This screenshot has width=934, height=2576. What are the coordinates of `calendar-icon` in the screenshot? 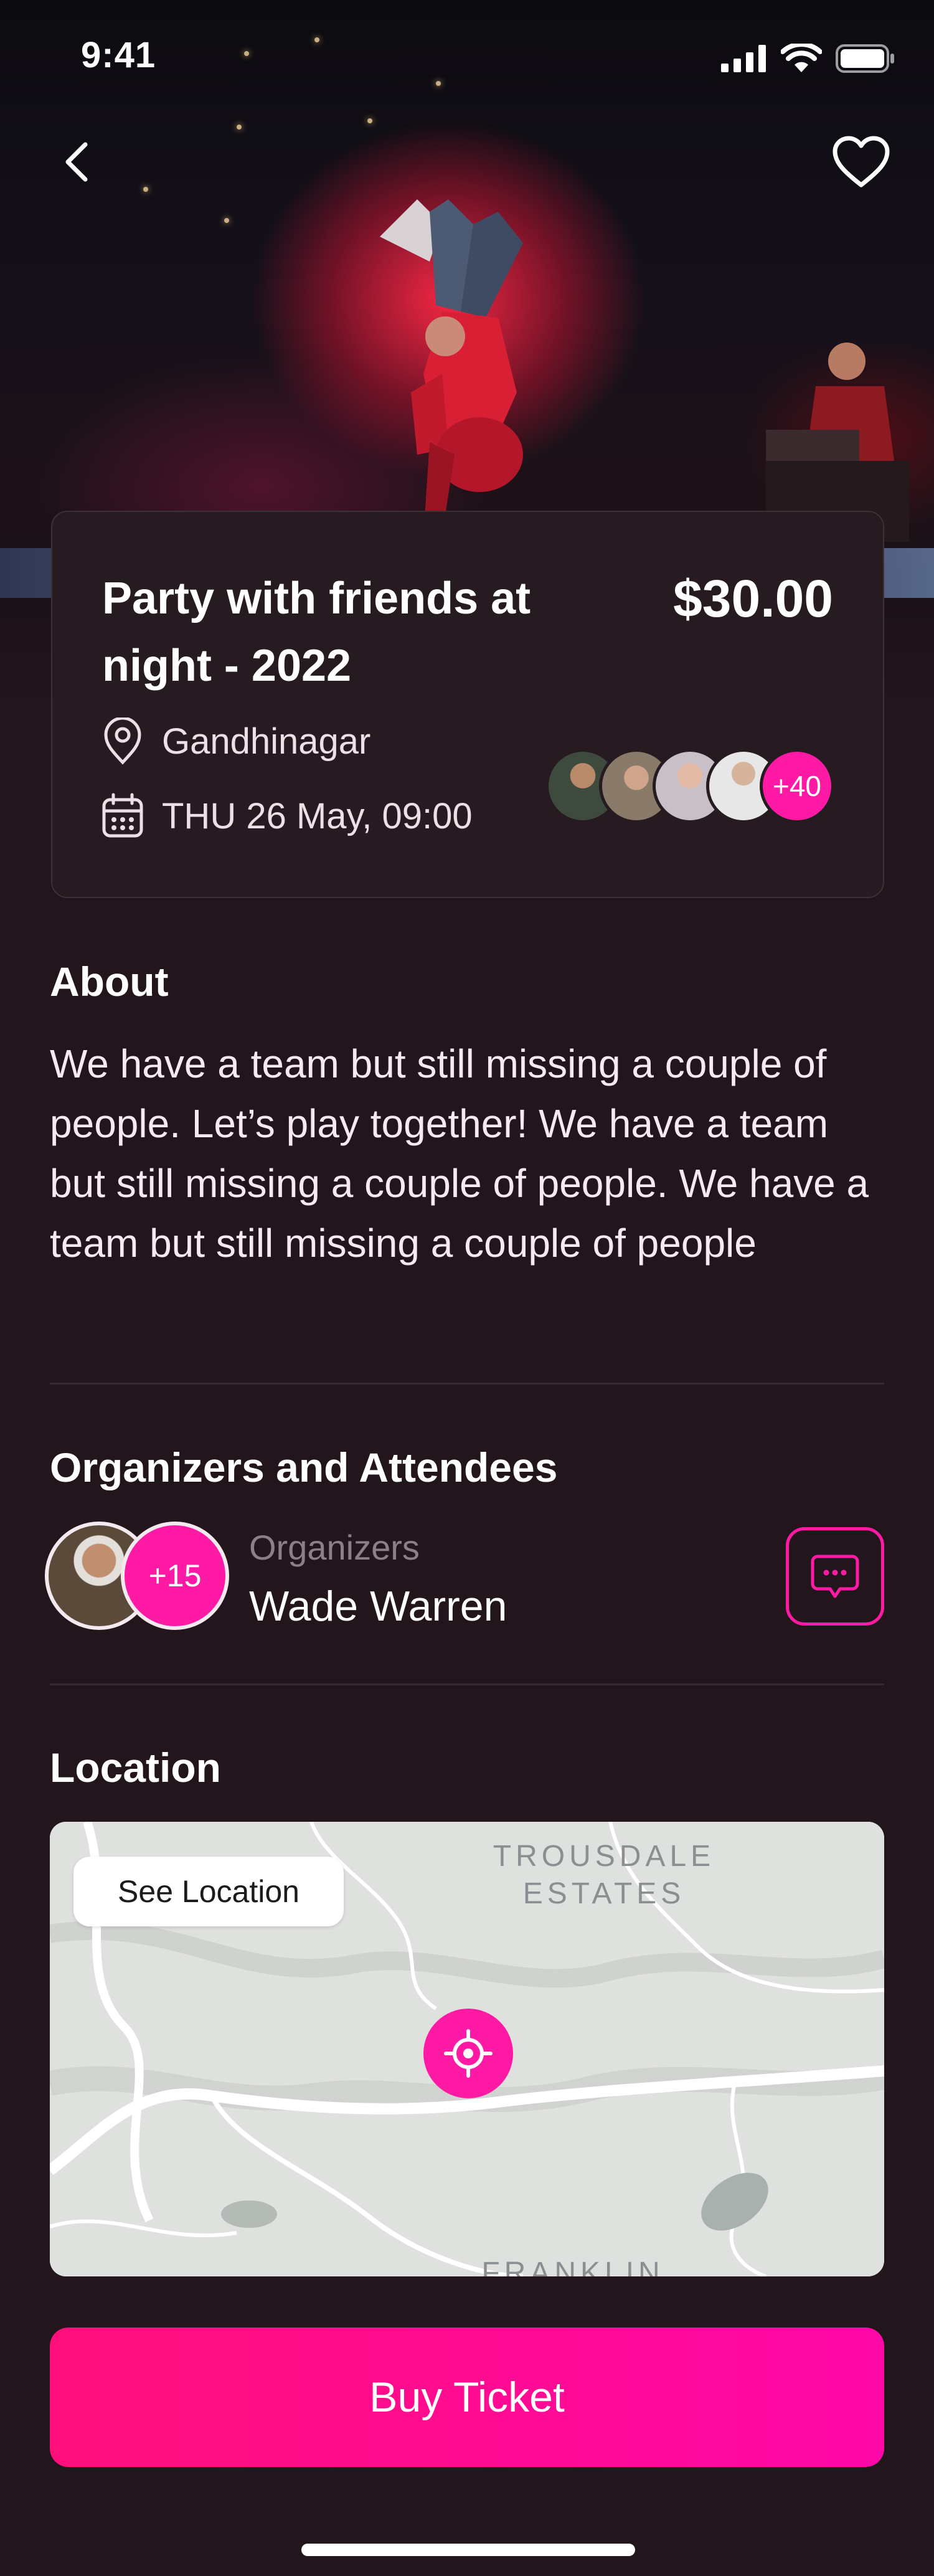 It's located at (122, 816).